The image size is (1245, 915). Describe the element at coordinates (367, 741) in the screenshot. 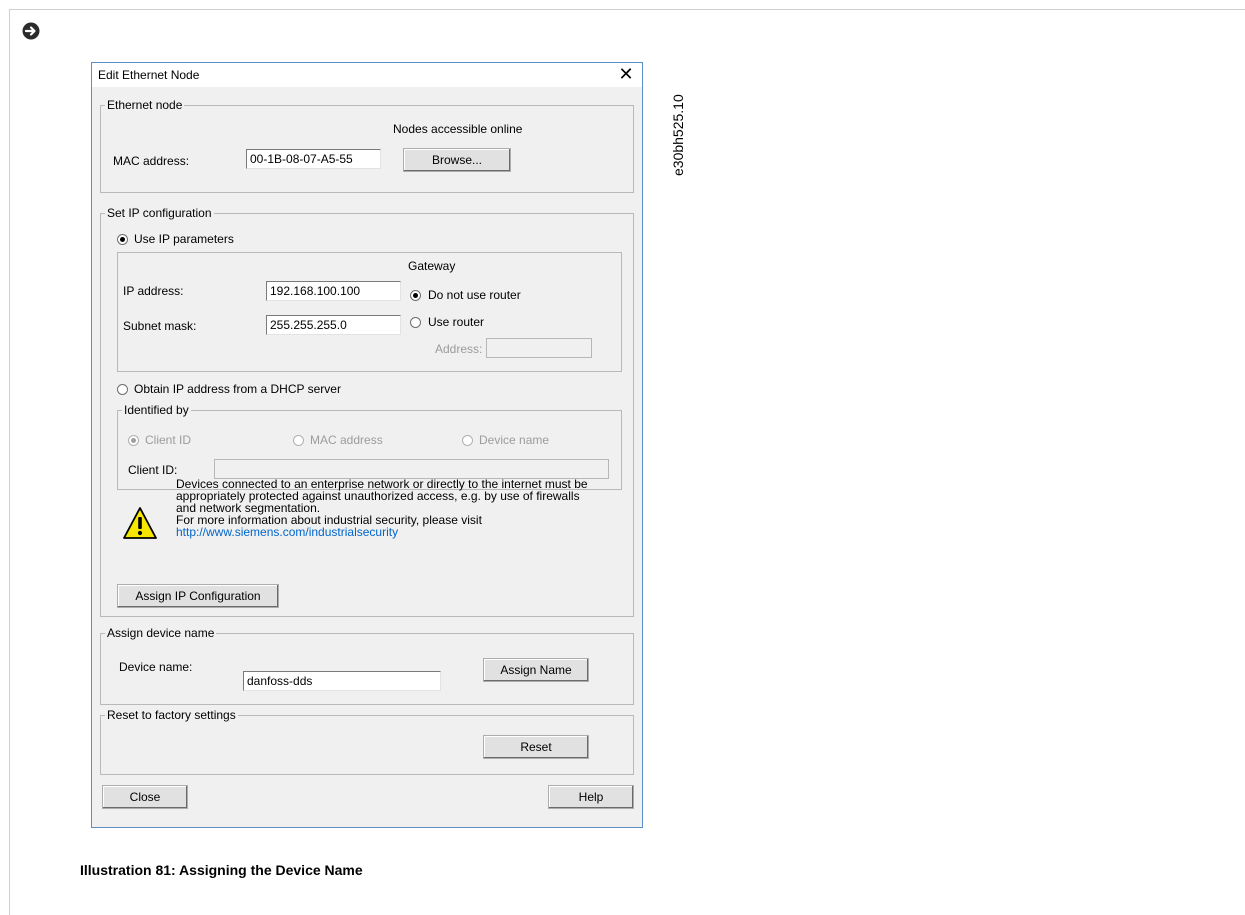

I see `reset-factory-group: Reset to factory settings Reset` at that location.